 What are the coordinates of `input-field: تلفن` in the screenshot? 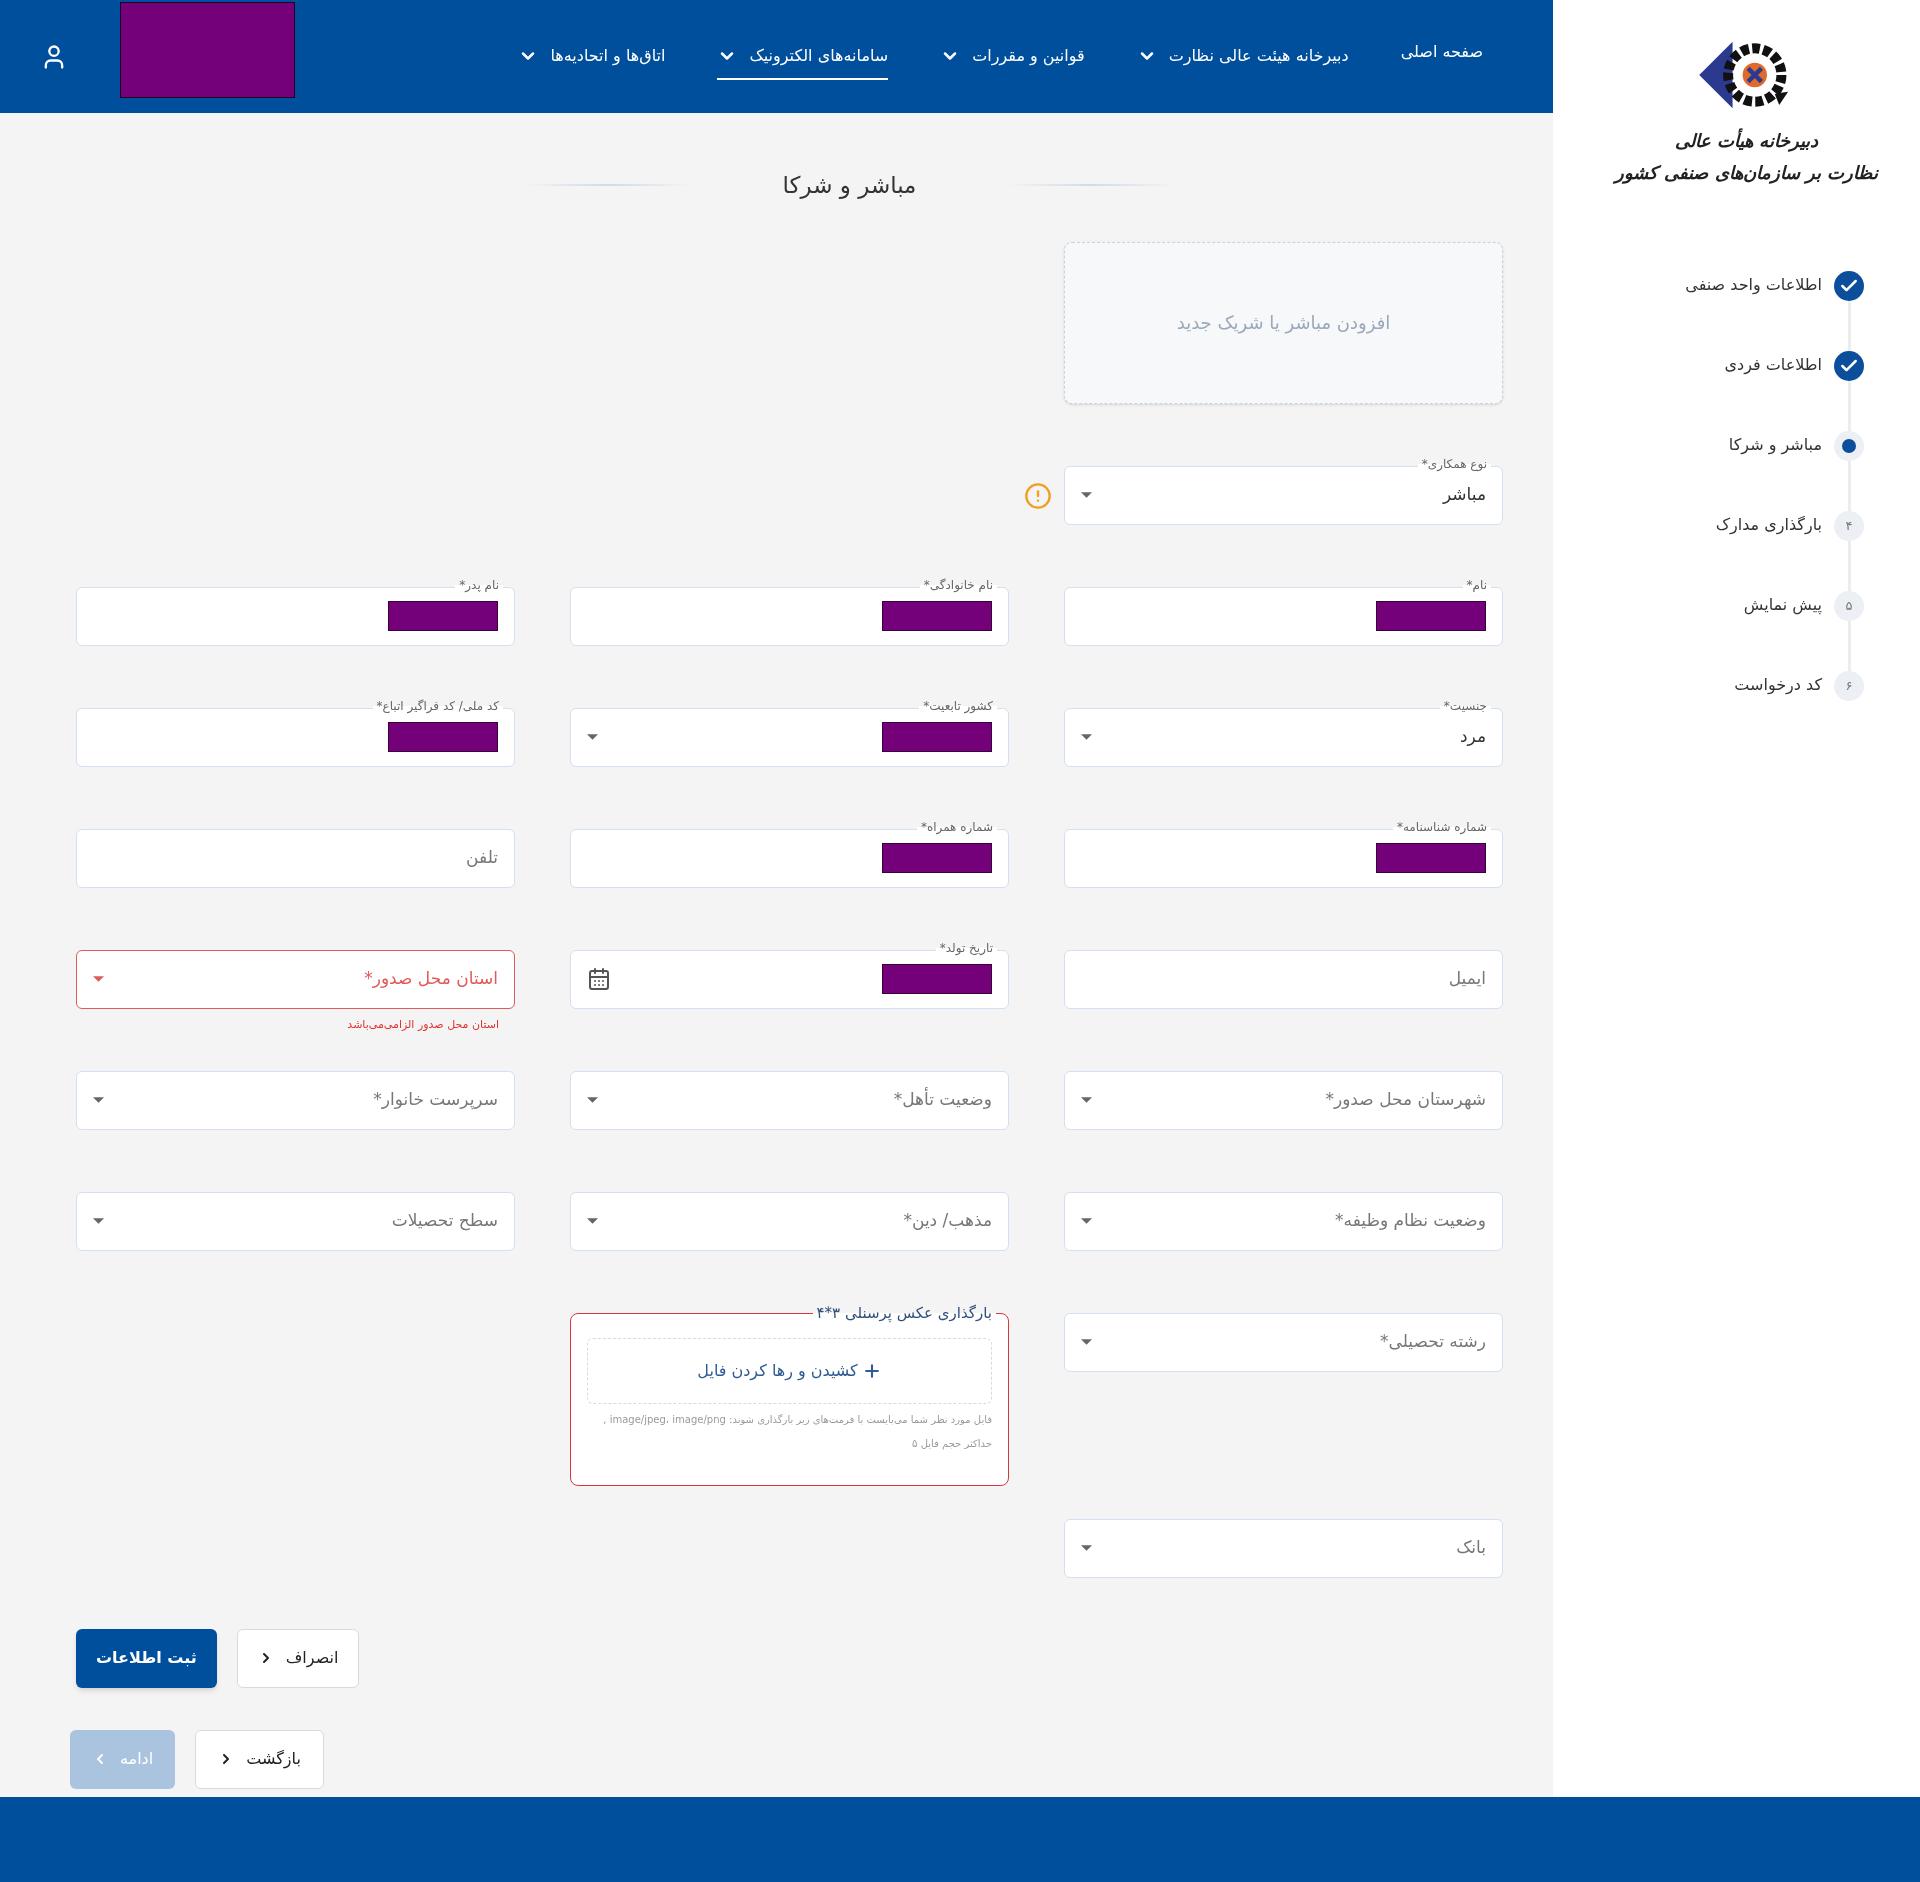 It's located at (295, 858).